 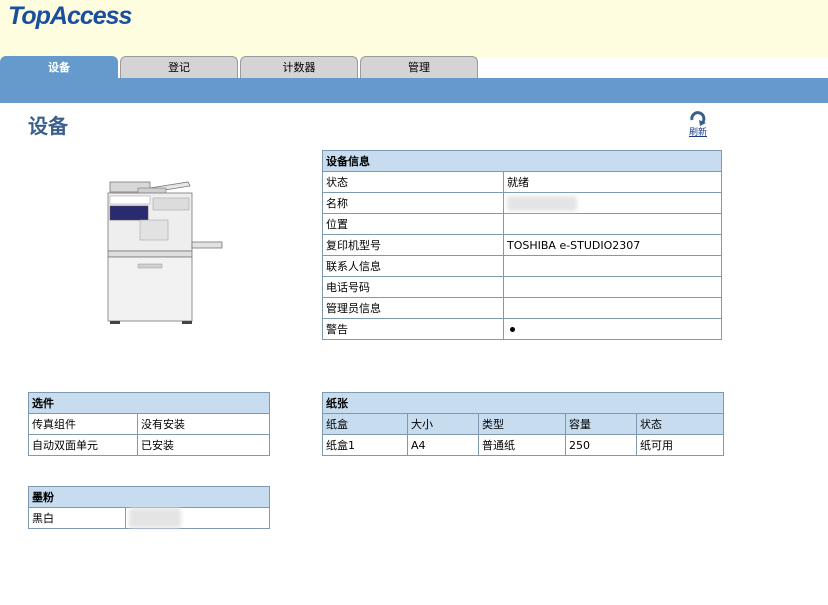 I want to click on table-row: 联系人信息, so click(x=522, y=266).